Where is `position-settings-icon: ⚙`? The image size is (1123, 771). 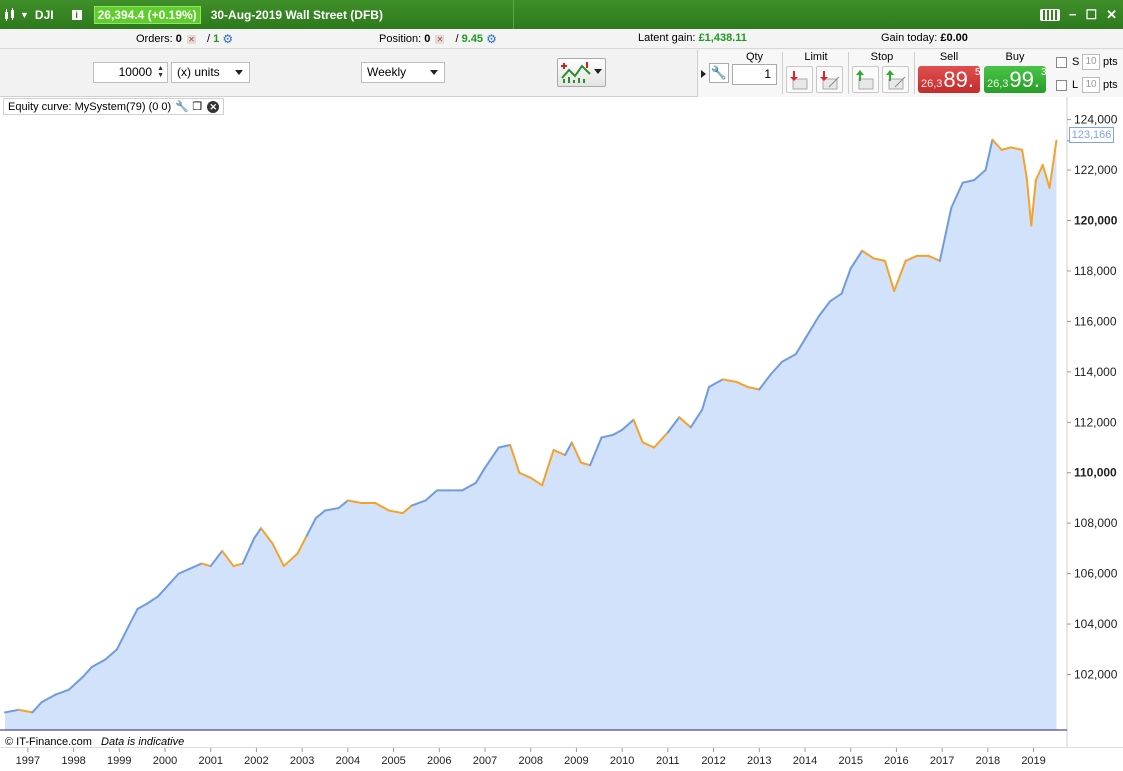
position-settings-icon: ⚙ is located at coordinates (491, 39).